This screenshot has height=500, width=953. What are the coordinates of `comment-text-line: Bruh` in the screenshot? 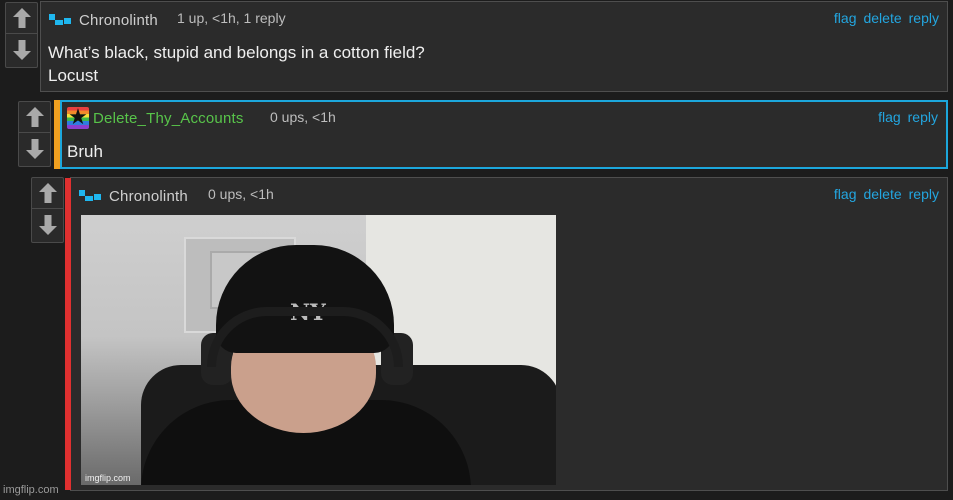 It's located at (85, 151).